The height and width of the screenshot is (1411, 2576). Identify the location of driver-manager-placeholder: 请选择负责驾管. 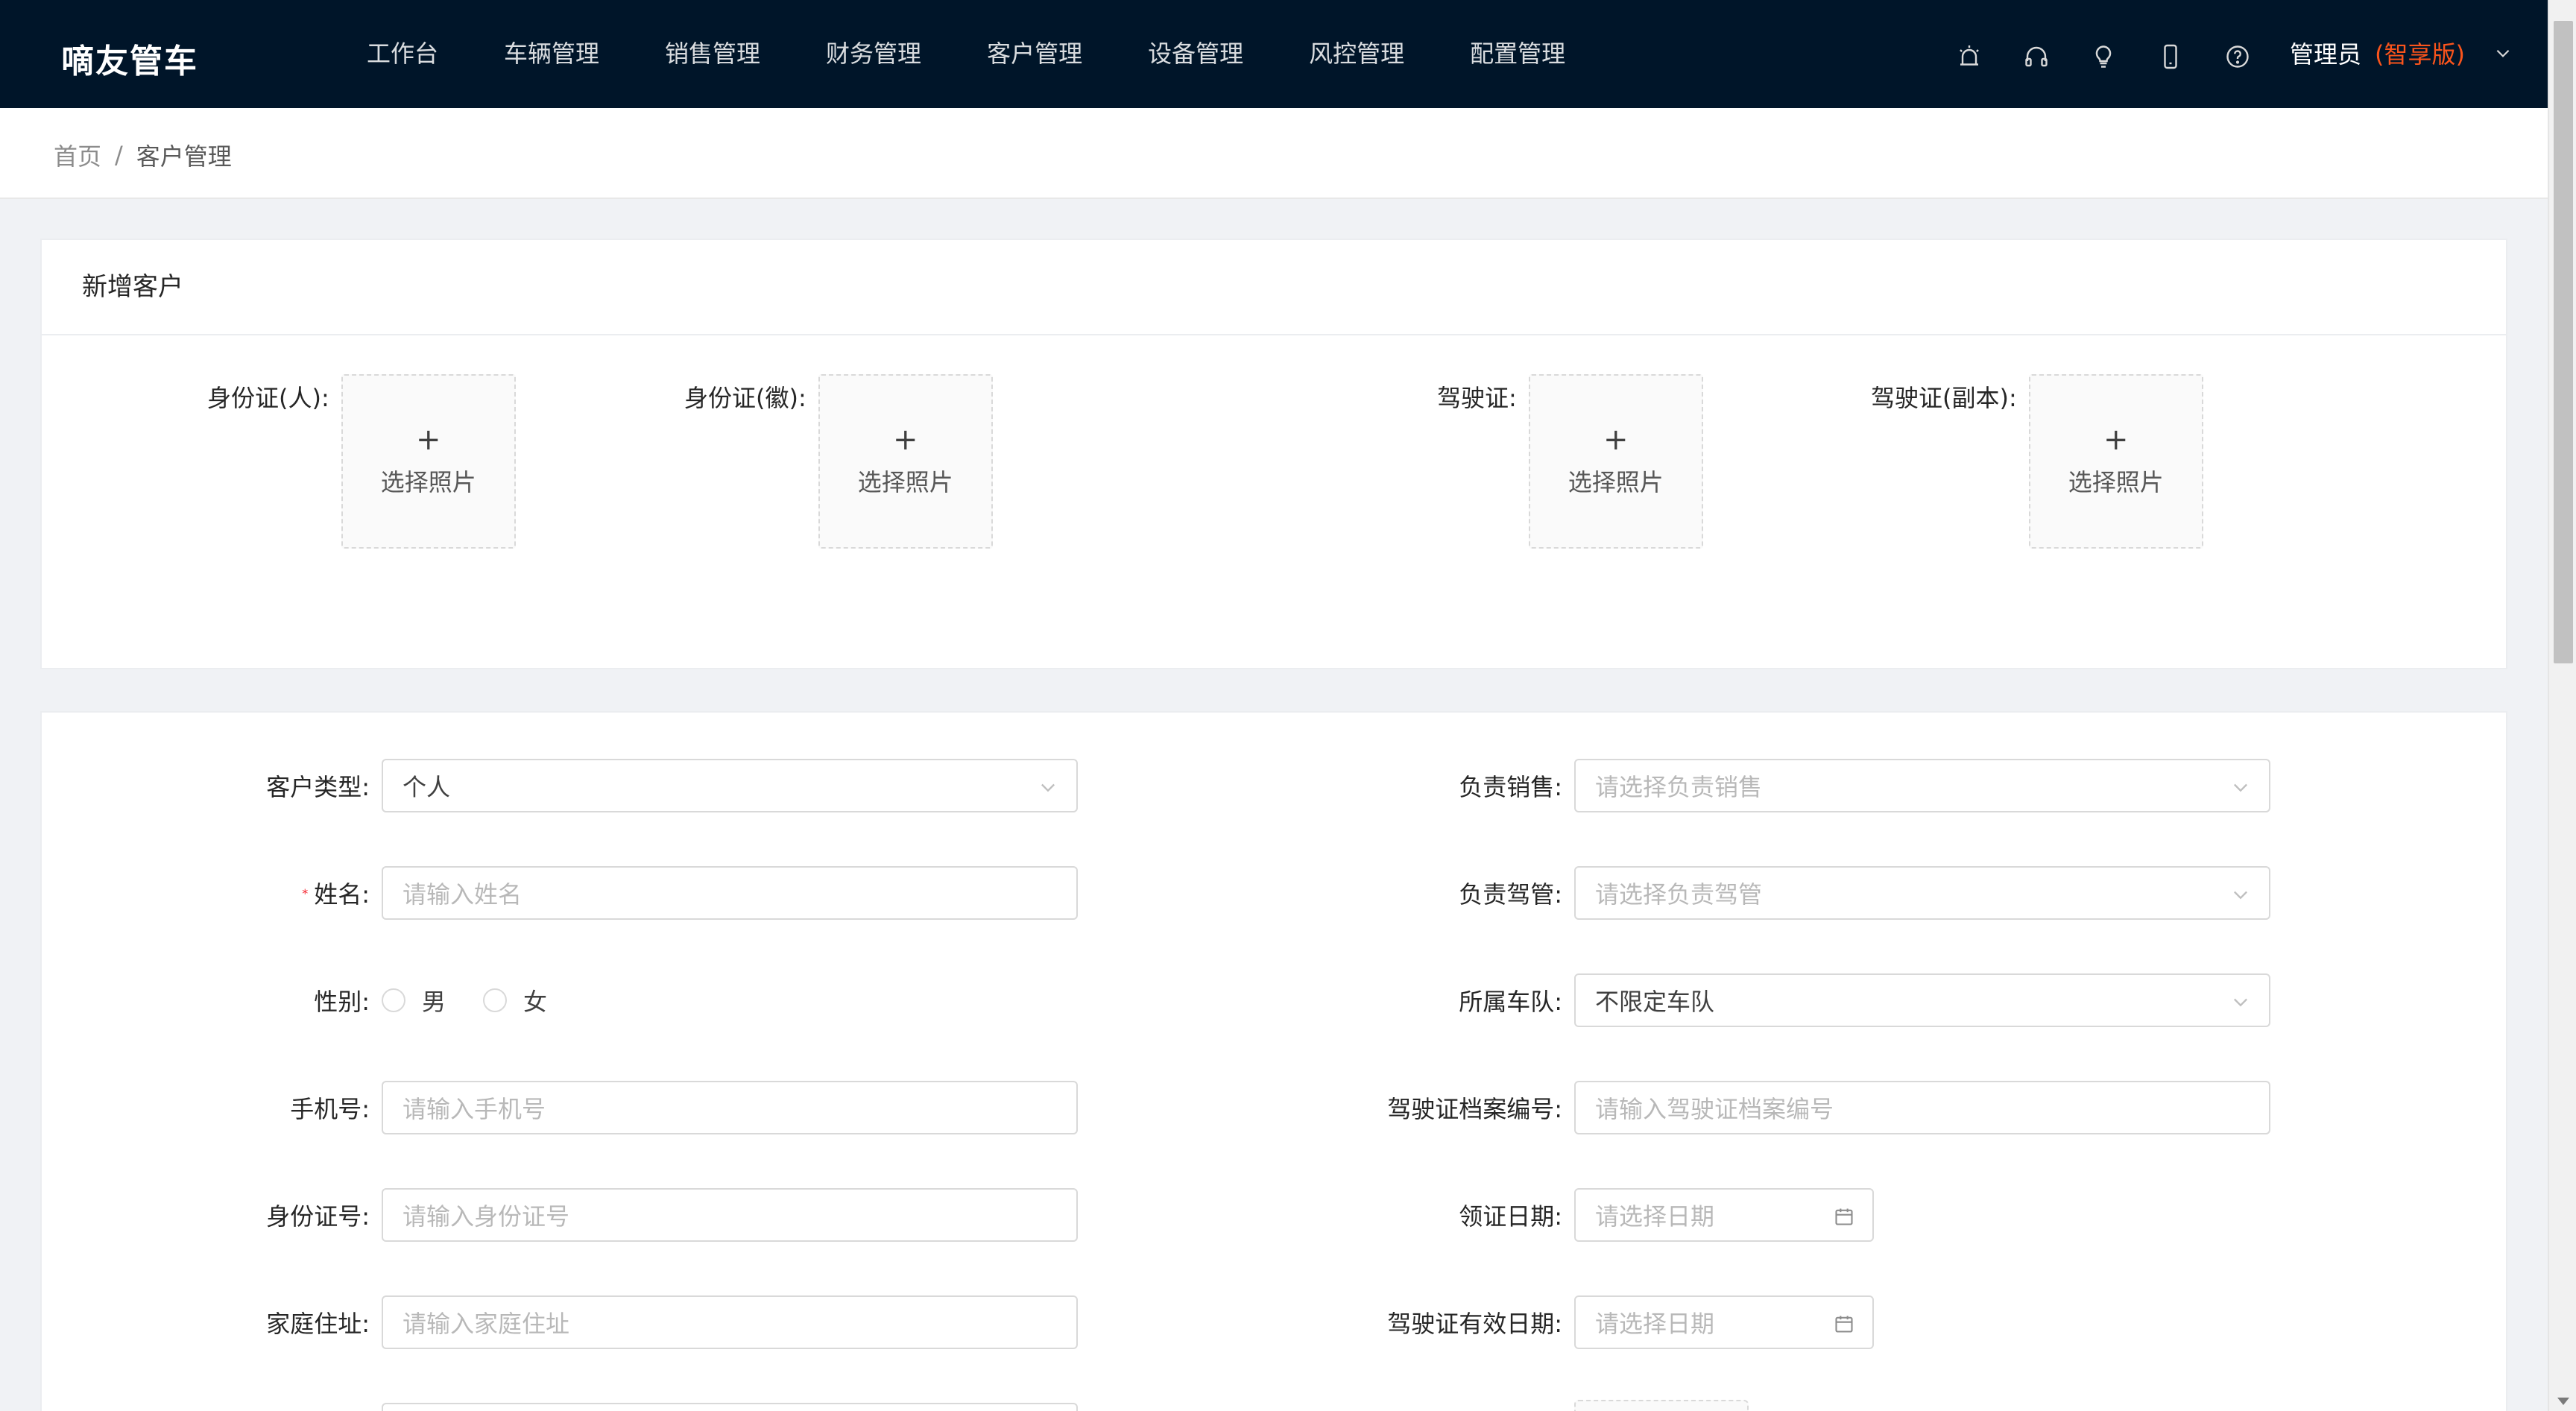
(1679, 894).